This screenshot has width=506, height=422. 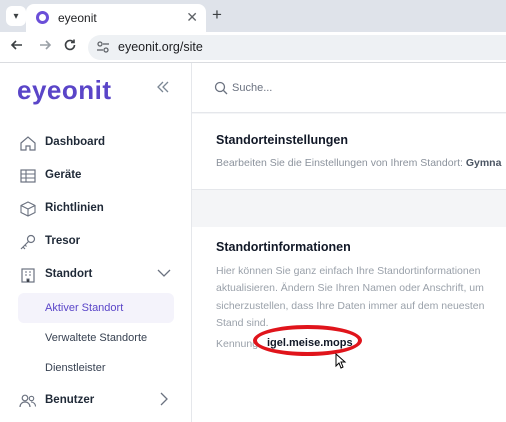 I want to click on forward-arrow-icon, so click(x=45, y=47).